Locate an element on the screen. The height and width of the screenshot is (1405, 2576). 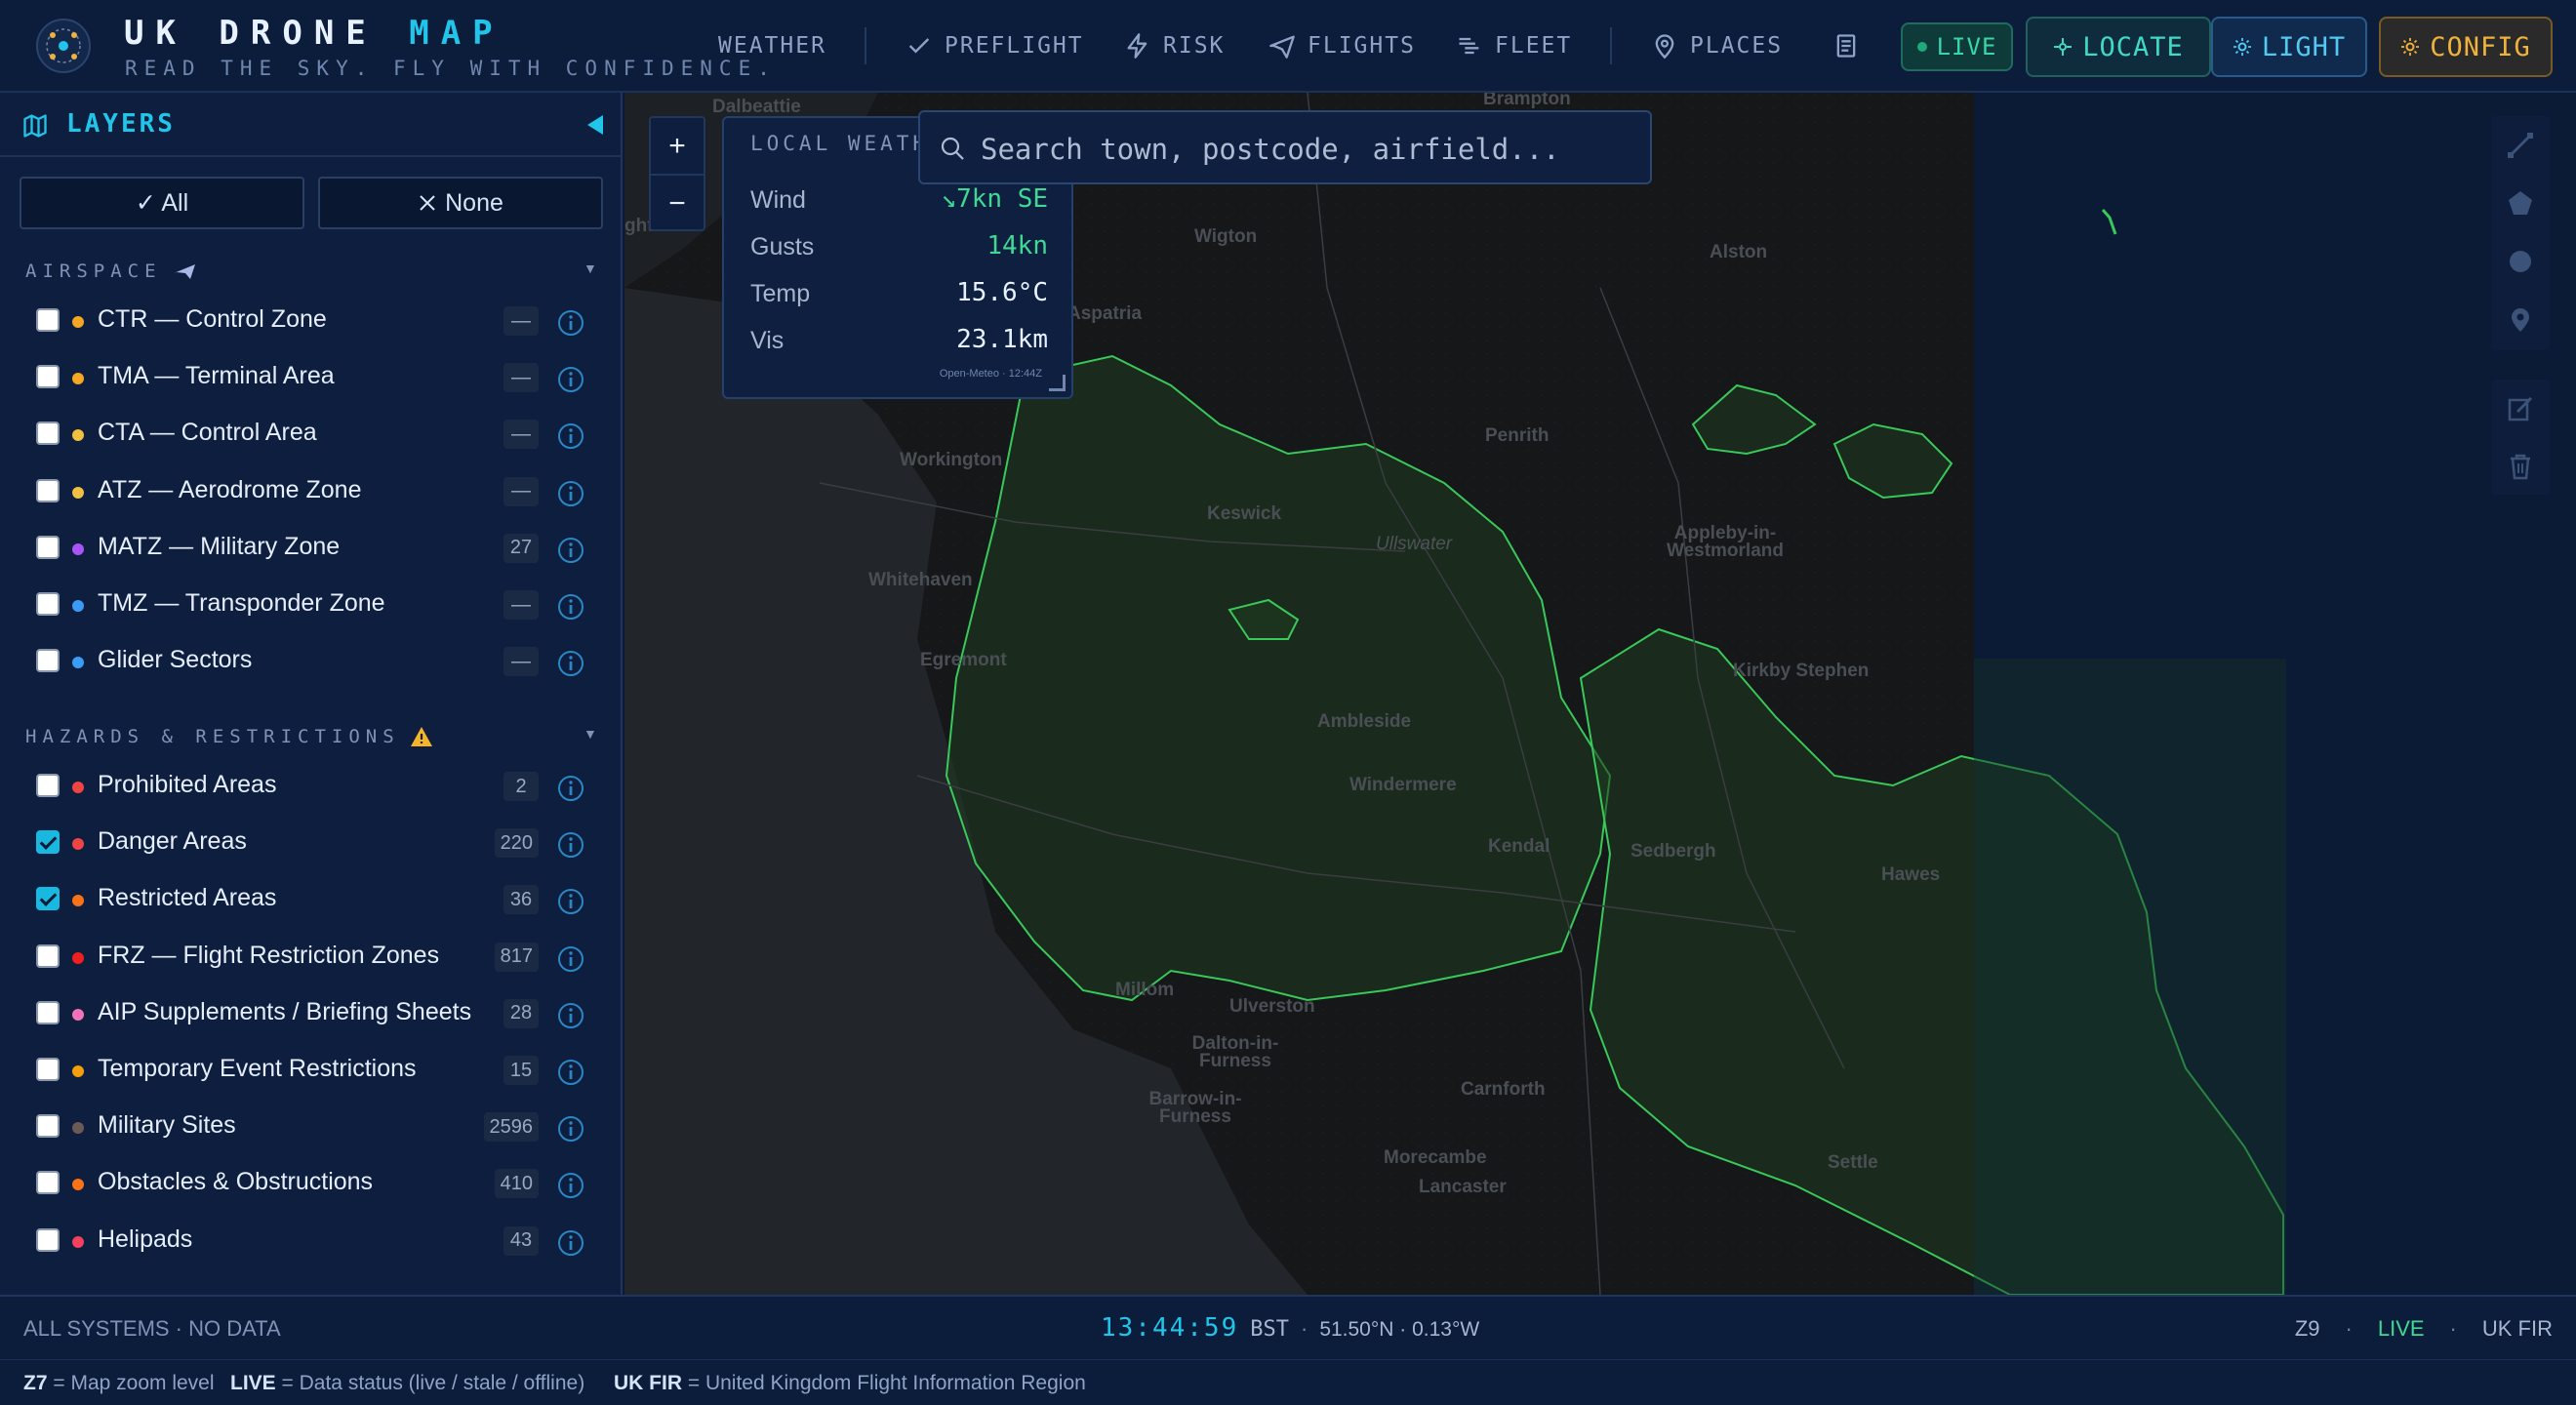
section-airspace-title: AIRSPACE is located at coordinates (93, 271).